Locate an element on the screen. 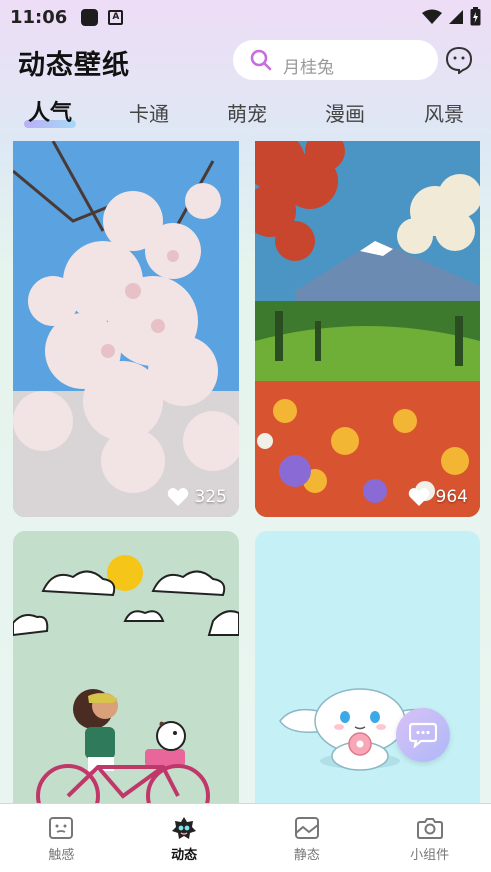  chat-bubble-icon is located at coordinates (423, 735).